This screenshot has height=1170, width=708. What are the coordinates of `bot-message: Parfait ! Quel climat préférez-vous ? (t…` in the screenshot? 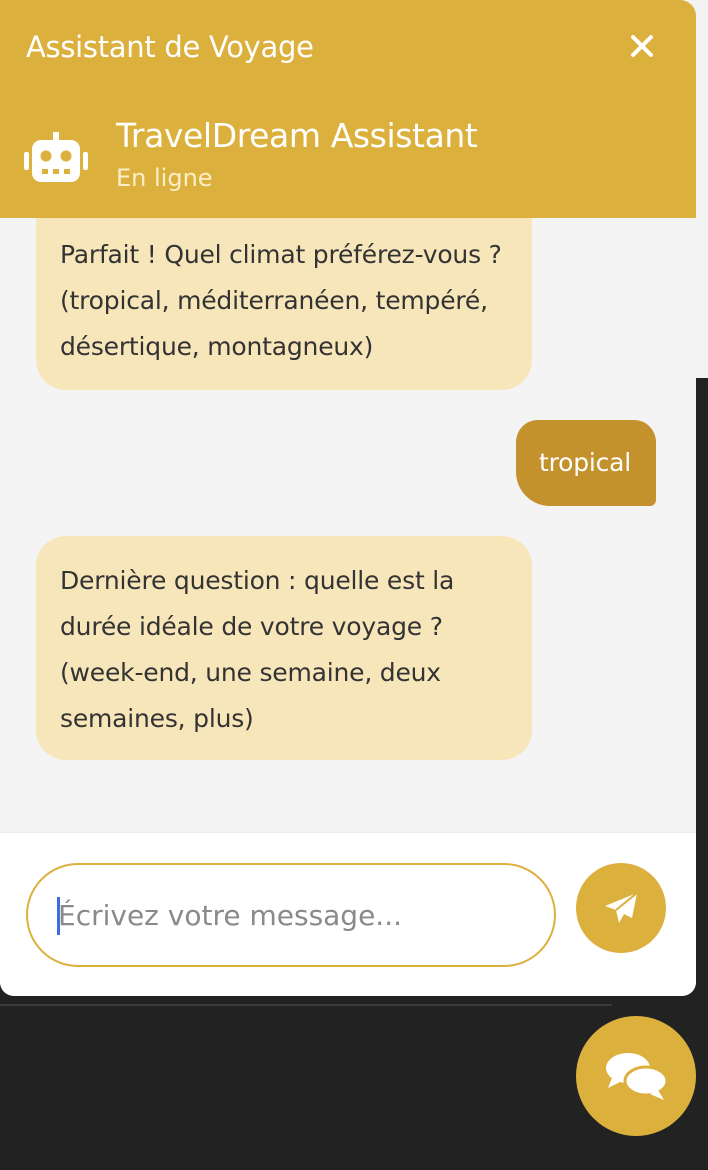 It's located at (284, 304).